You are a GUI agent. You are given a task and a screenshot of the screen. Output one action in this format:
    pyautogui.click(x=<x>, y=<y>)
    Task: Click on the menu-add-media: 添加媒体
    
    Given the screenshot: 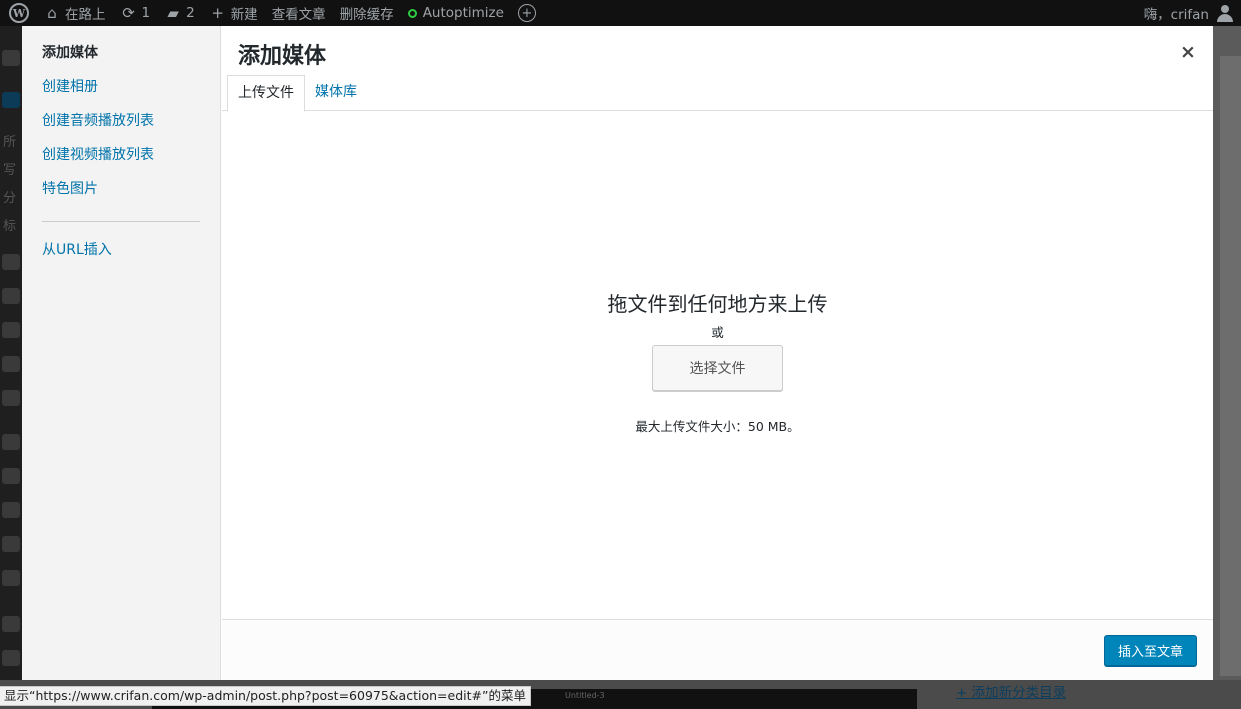 What is the action you would take?
    pyautogui.click(x=121, y=60)
    